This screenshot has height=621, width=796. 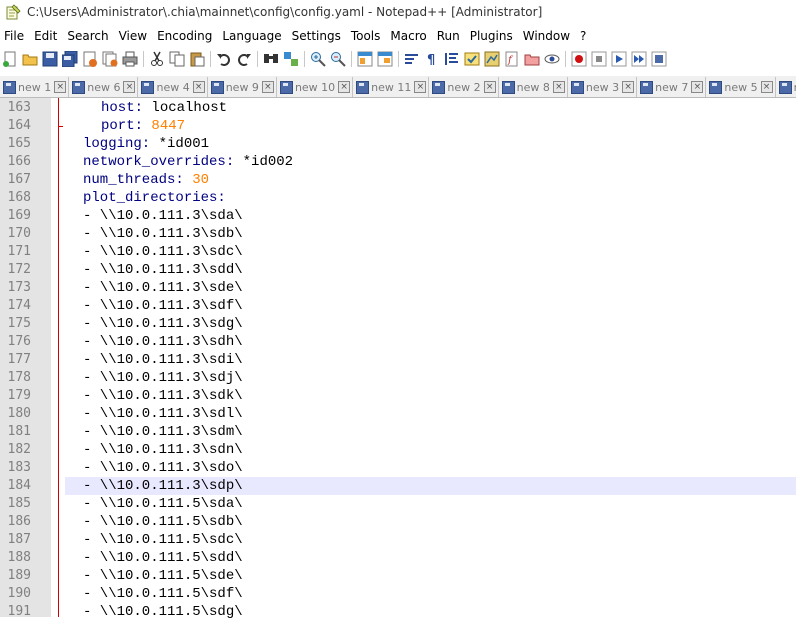 I want to click on tab-new-8: new 8 ×, so click(x=533, y=87).